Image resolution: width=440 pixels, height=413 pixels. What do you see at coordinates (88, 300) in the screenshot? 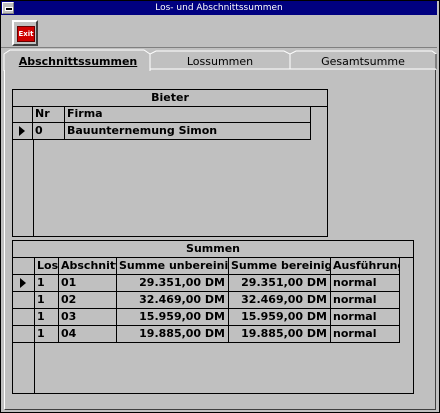
I see `summen-cell-abschnitt: 02` at bounding box center [88, 300].